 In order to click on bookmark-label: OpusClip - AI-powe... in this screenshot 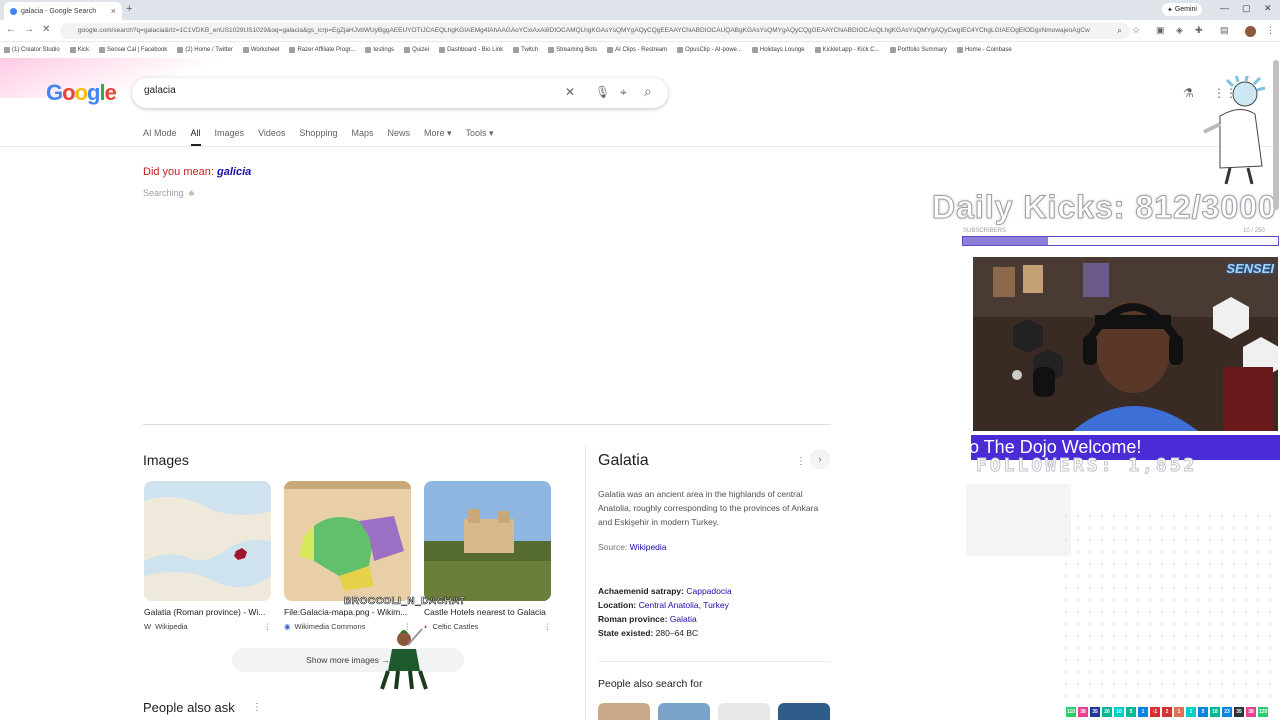, I will do `click(713, 50)`.